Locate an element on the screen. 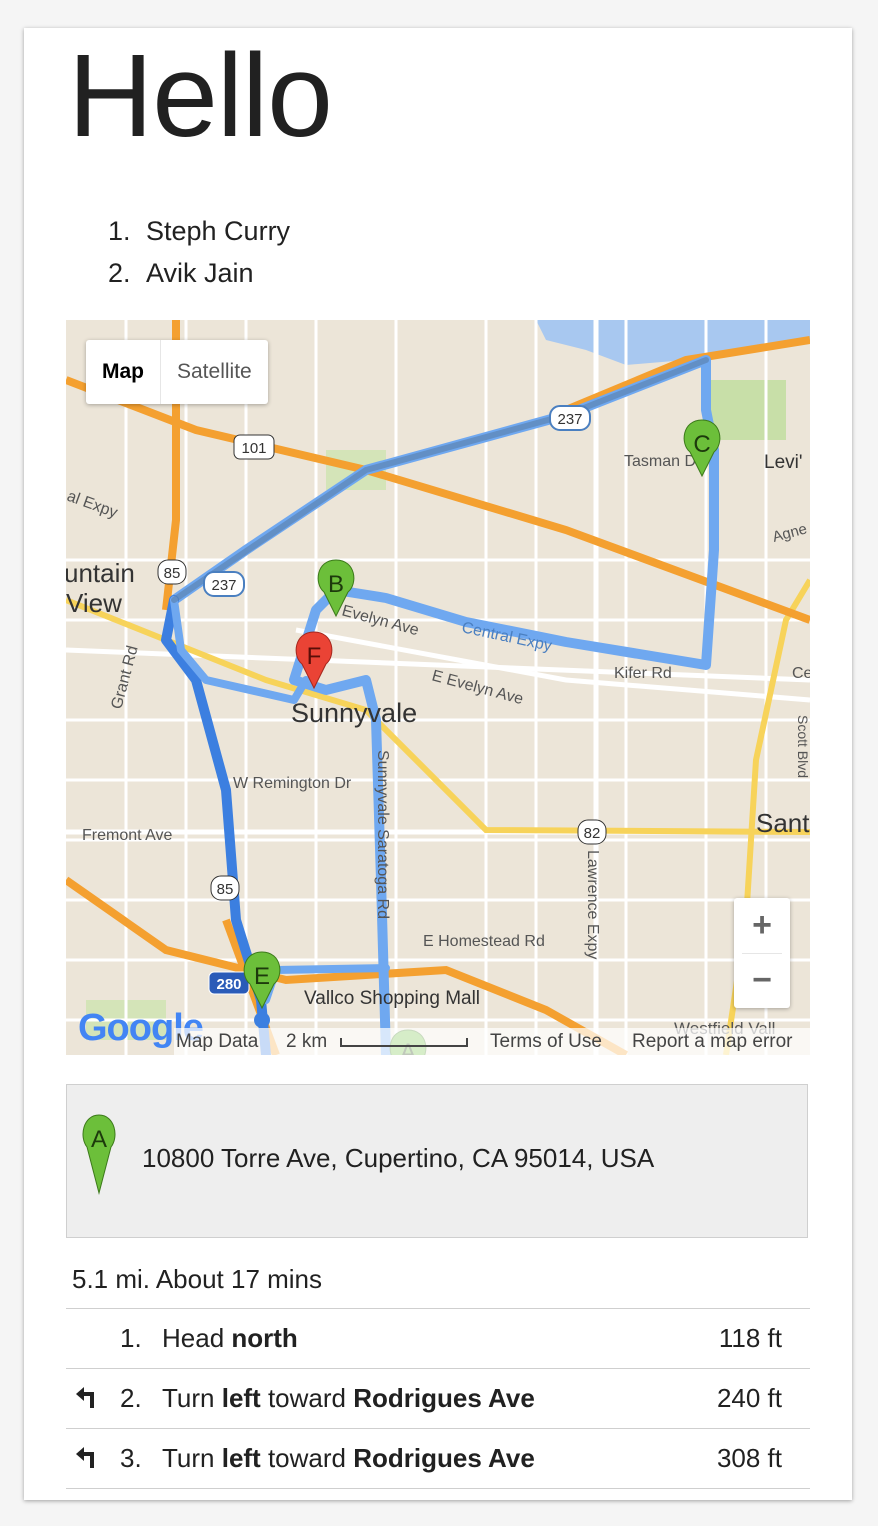  zoom-control: + − is located at coordinates (762, 953).